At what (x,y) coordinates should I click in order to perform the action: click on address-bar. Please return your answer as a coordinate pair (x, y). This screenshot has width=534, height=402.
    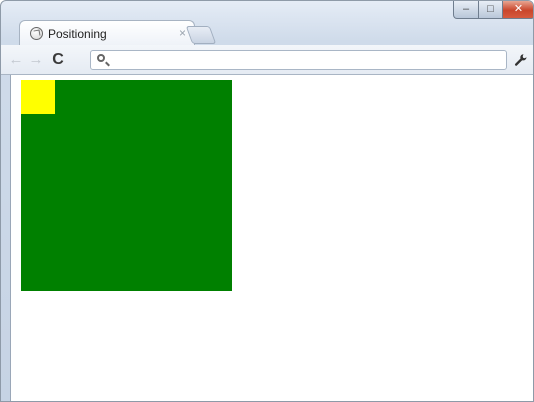
    Looking at the image, I should click on (298, 60).